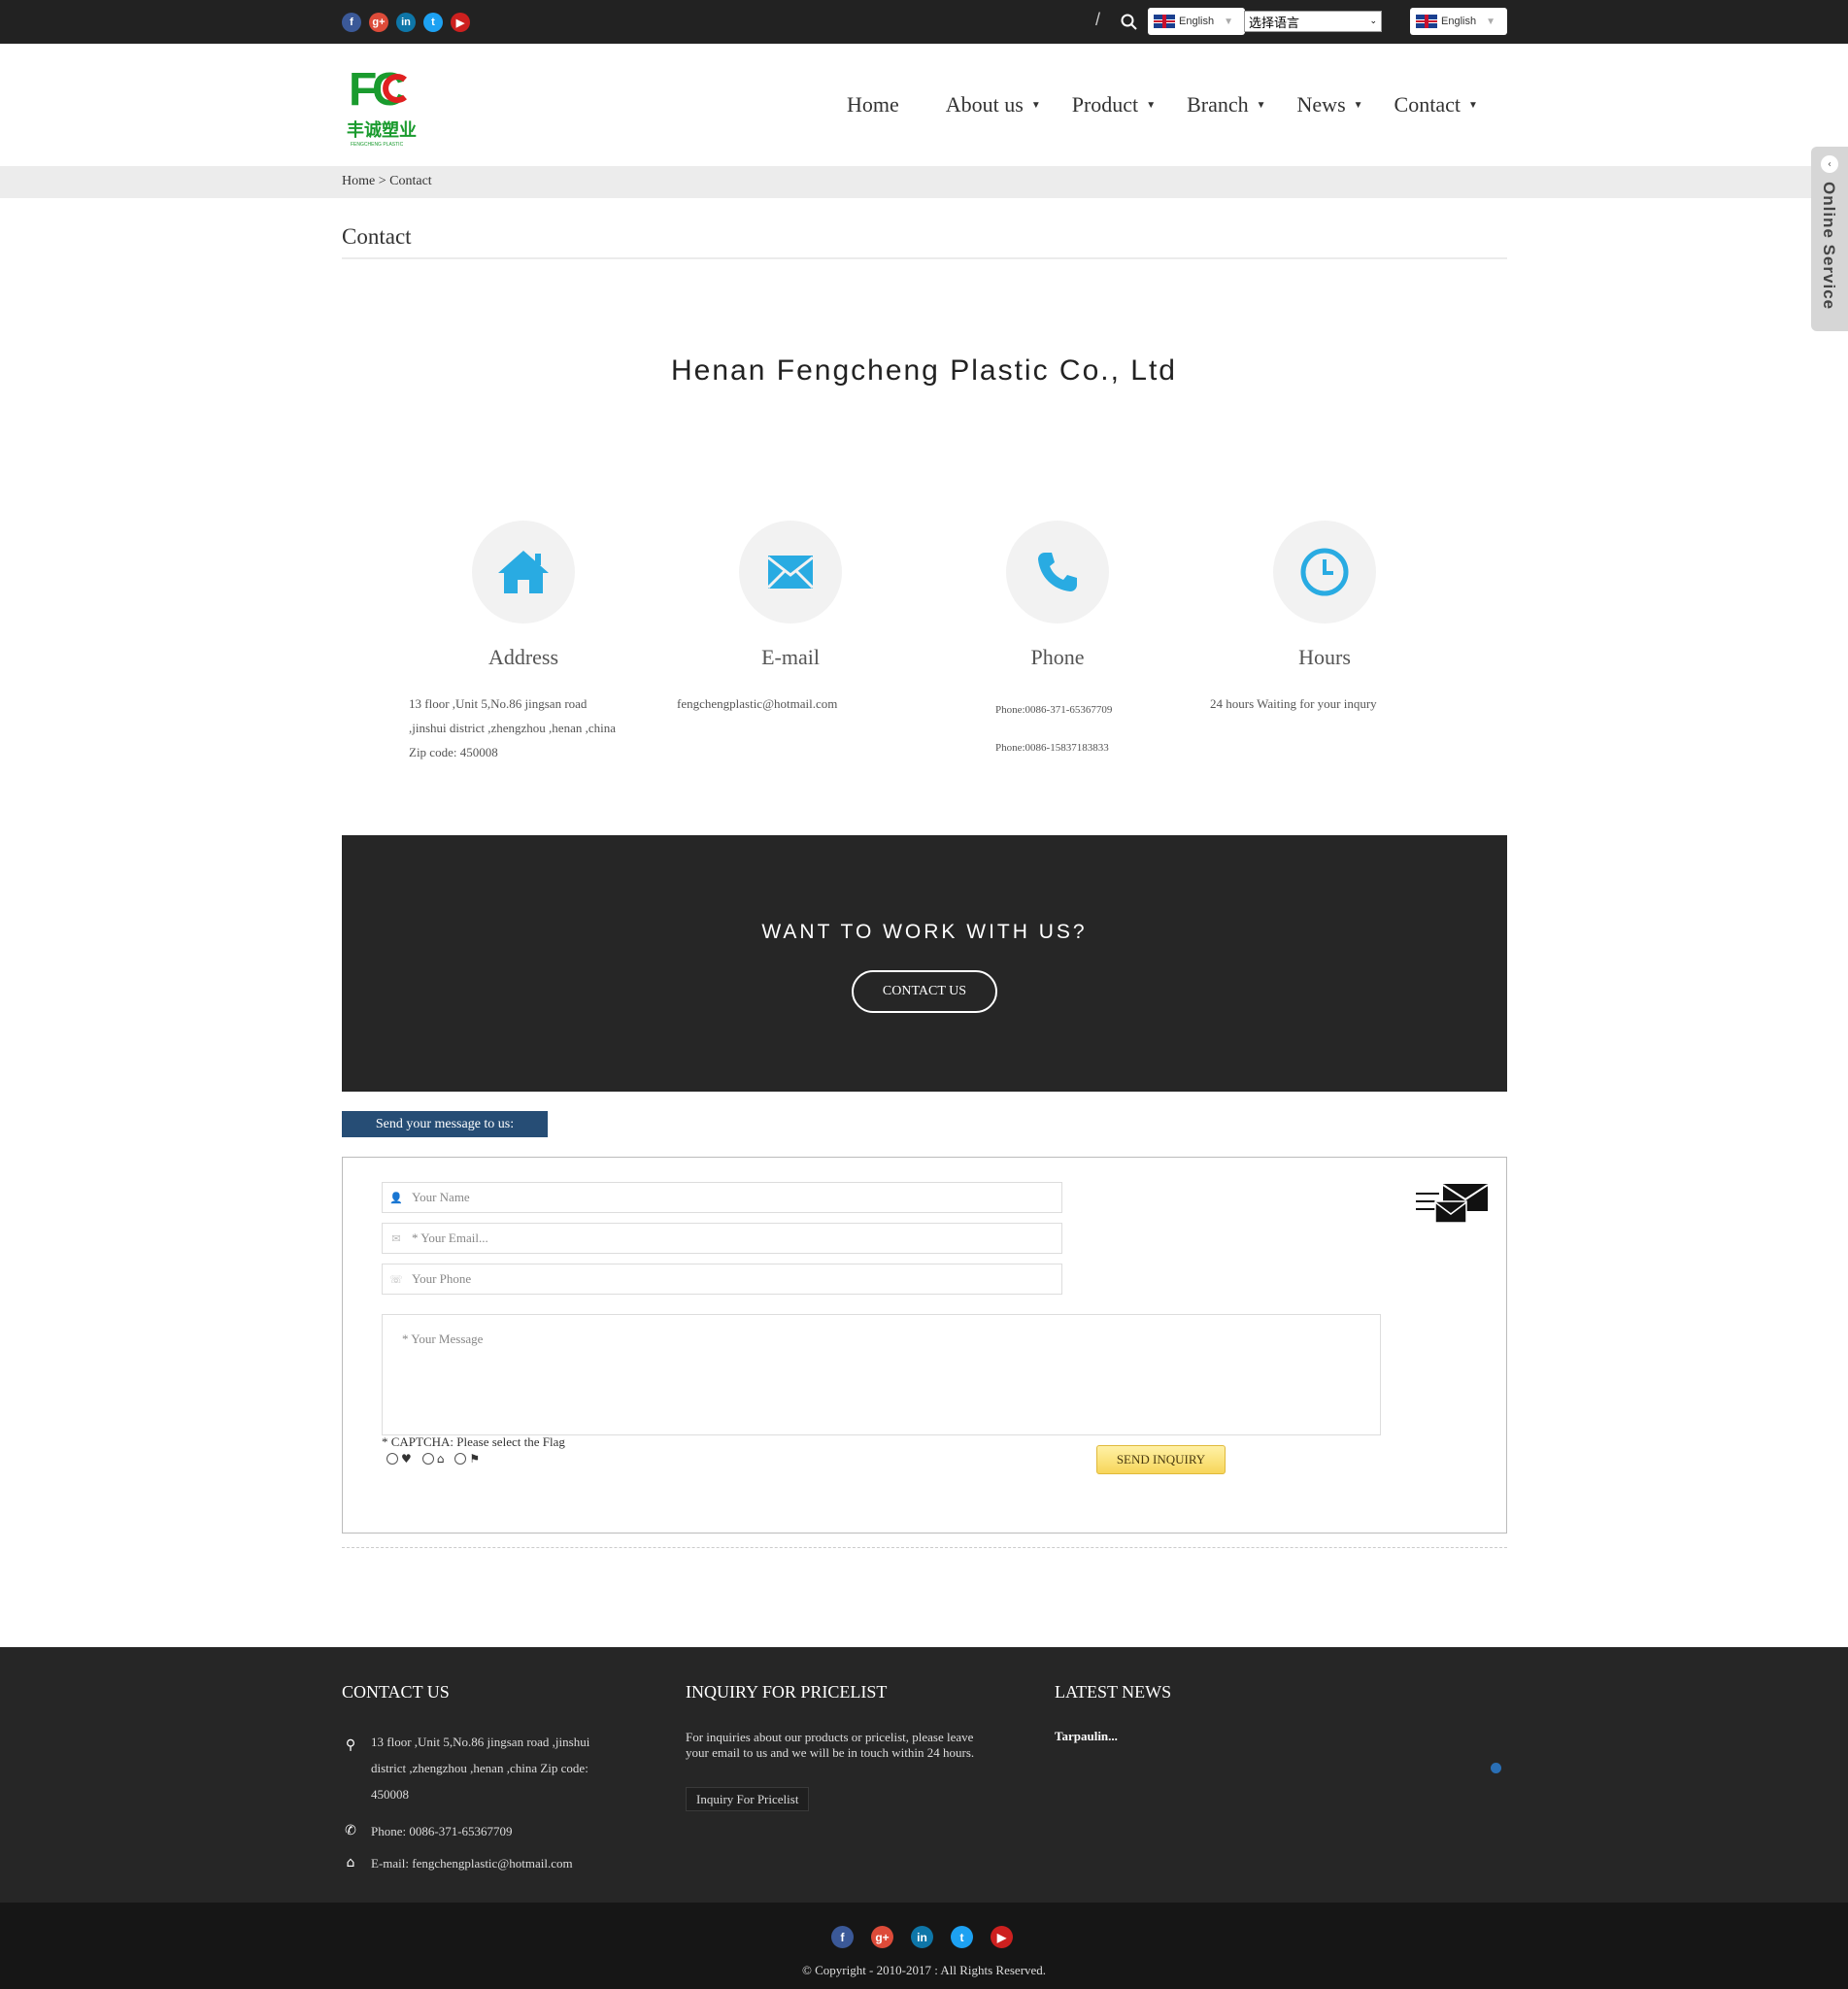 This screenshot has width=1848, height=1989. Describe the element at coordinates (1105, 104) in the screenshot. I see `nav-label: Product` at that location.